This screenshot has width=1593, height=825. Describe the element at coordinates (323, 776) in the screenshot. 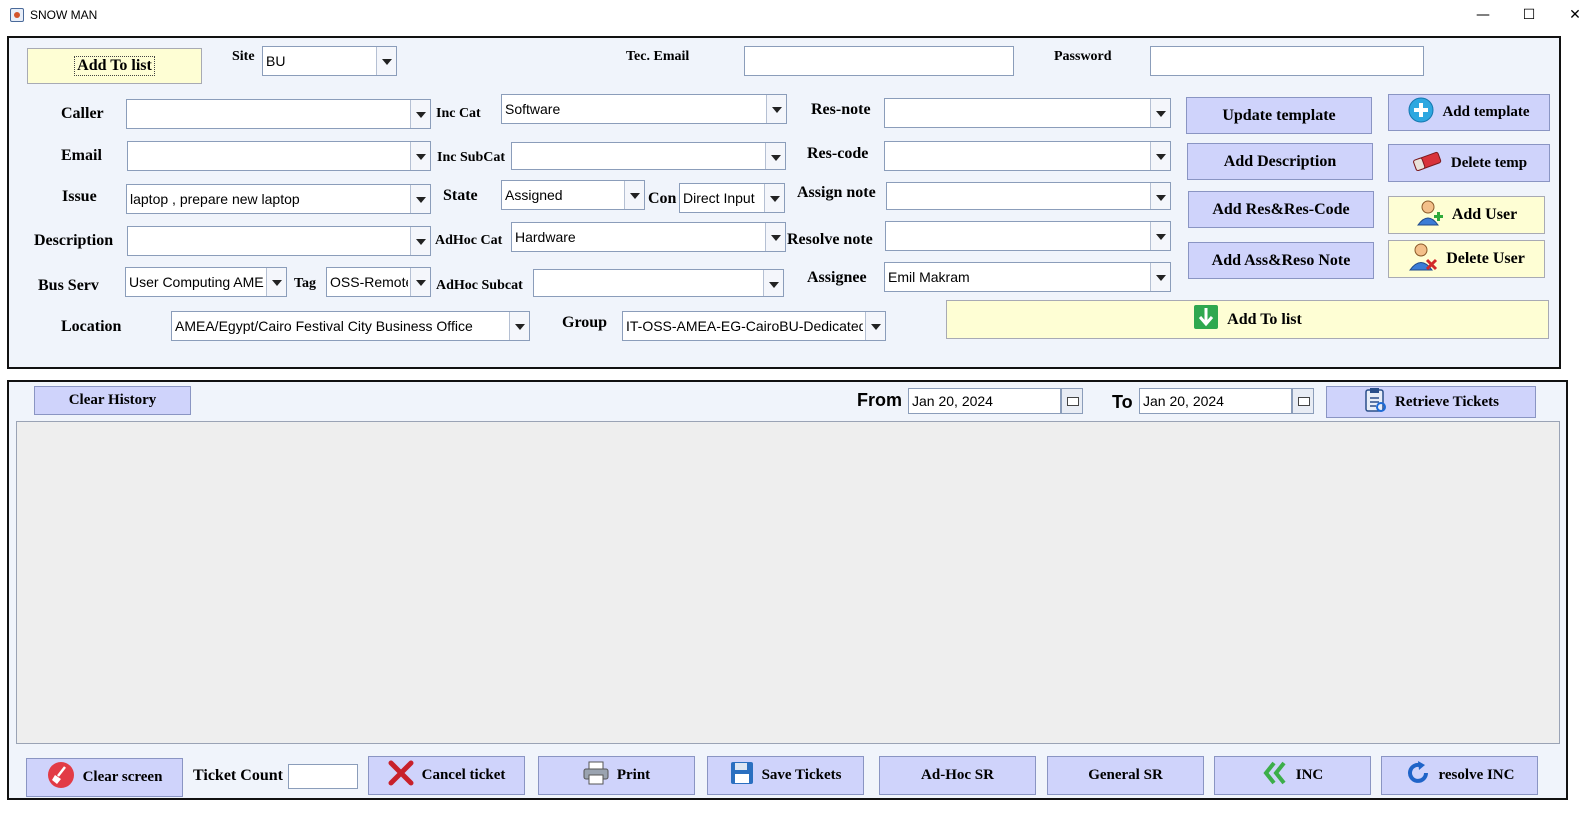

I see `ticket-count-field` at that location.